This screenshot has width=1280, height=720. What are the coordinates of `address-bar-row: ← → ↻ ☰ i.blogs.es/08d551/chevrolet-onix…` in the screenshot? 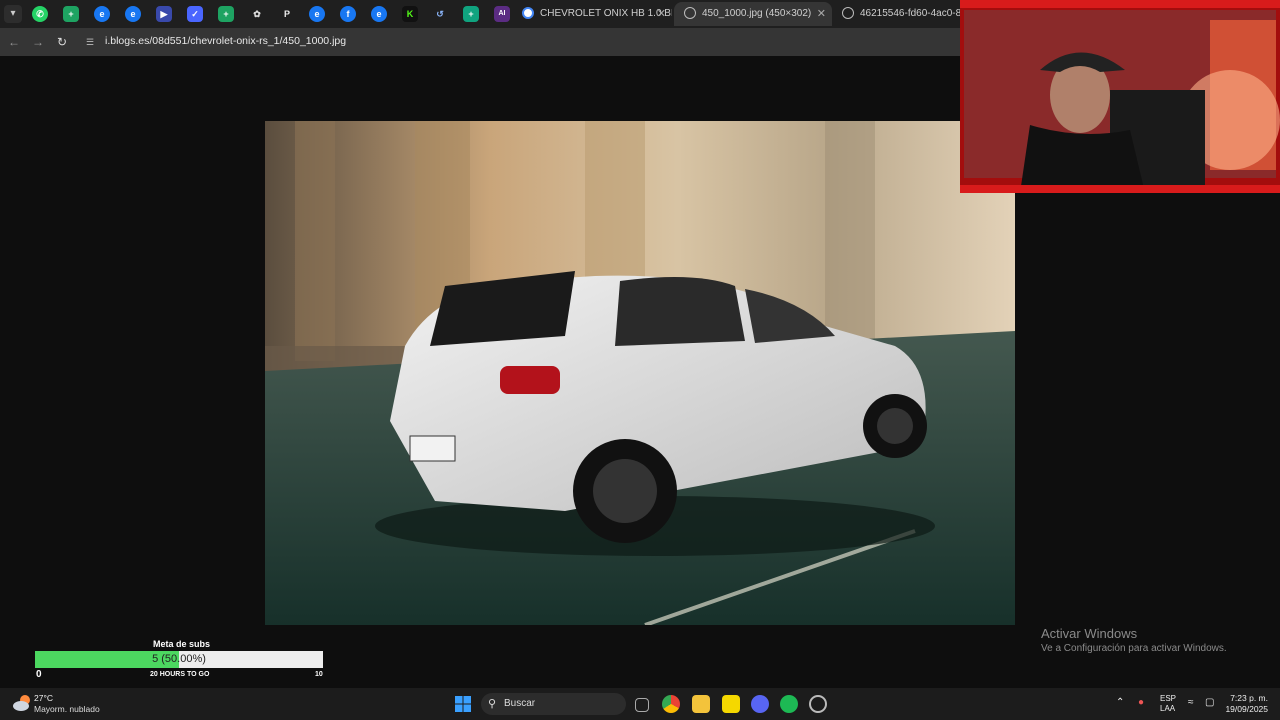 It's located at (480, 42).